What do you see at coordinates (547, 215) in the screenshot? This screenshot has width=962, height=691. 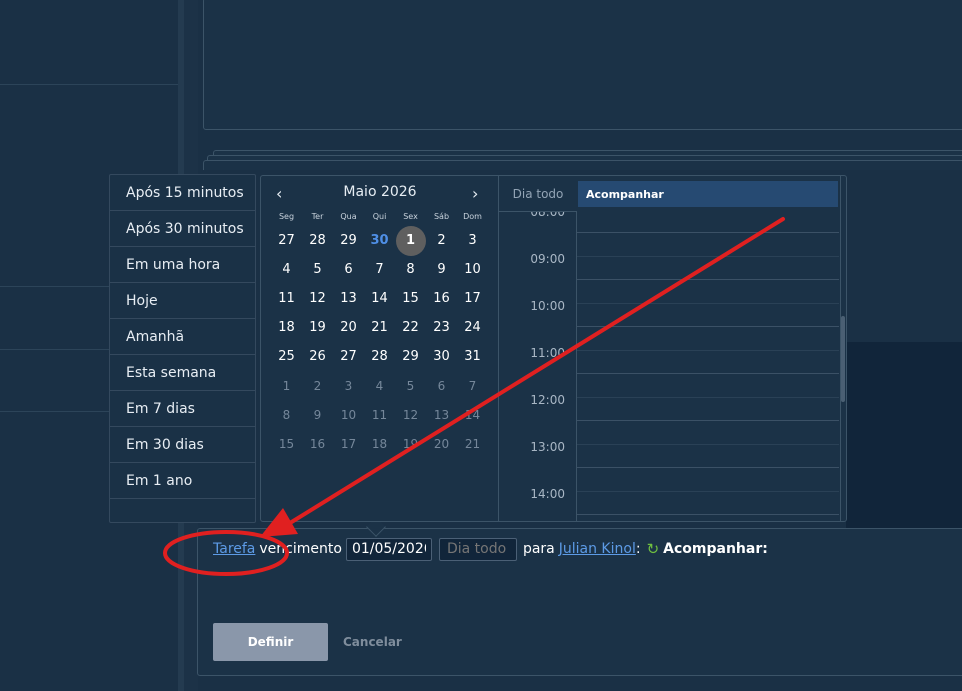 I see `time-label: 08:00` at bounding box center [547, 215].